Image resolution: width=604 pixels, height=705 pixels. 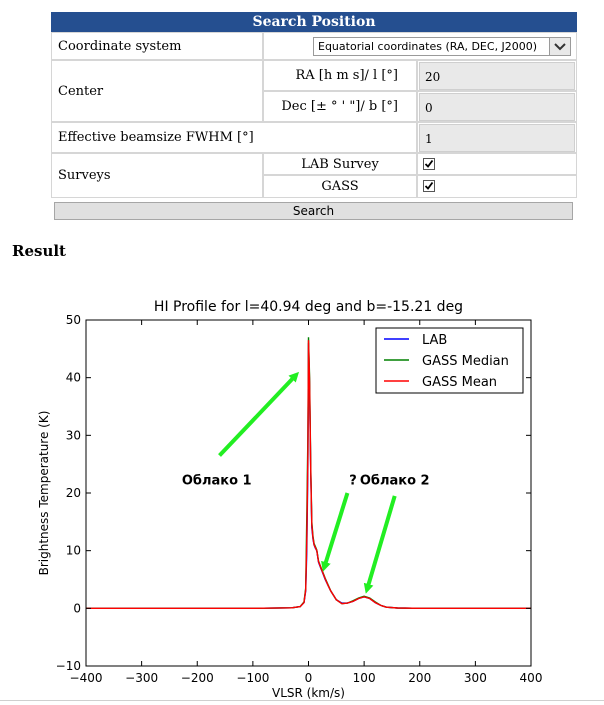 What do you see at coordinates (308, 693) in the screenshot?
I see `x-axis-label: VLSR (km/s)` at bounding box center [308, 693].